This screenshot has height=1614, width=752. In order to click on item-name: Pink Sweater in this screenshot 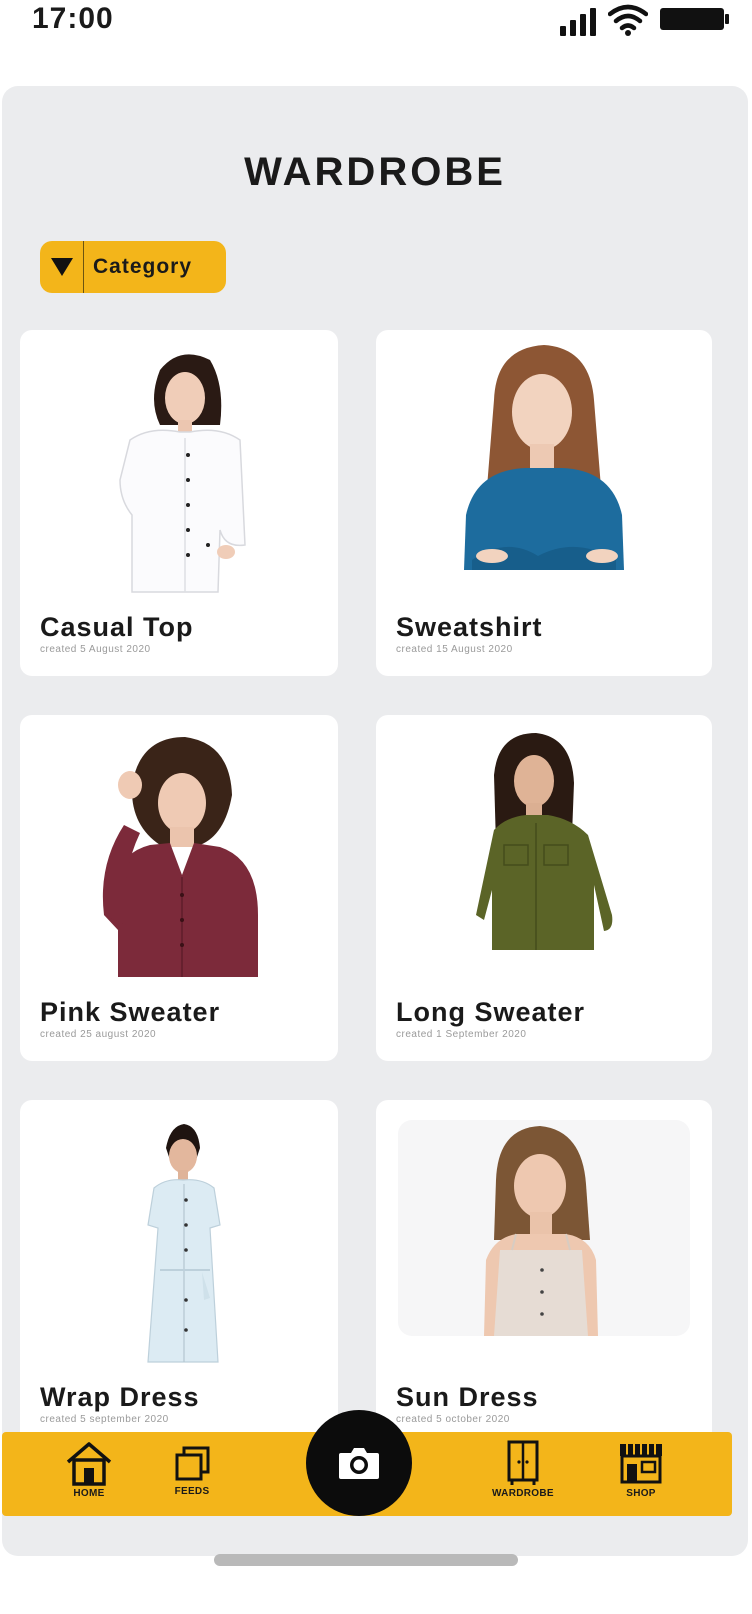, I will do `click(130, 1012)`.